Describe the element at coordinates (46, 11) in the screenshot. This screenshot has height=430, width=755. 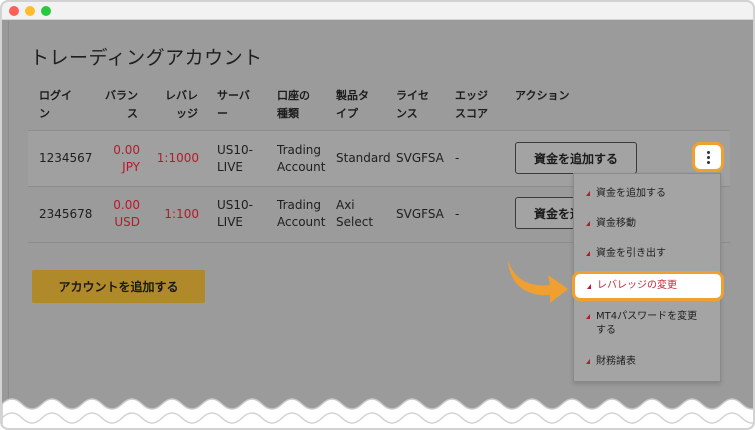
I see `maximize-window-icon` at that location.